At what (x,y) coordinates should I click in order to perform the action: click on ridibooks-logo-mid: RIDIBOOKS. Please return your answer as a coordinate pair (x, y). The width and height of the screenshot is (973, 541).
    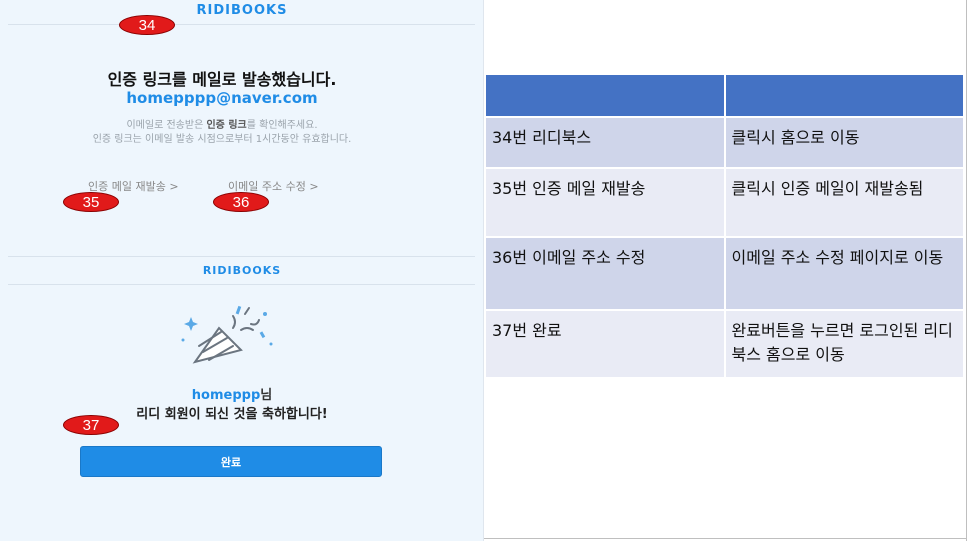
    Looking at the image, I should click on (242, 270).